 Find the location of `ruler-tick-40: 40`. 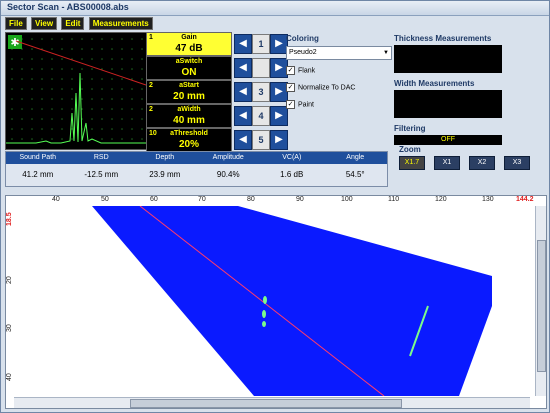

ruler-tick-40: 40 is located at coordinates (56, 199).